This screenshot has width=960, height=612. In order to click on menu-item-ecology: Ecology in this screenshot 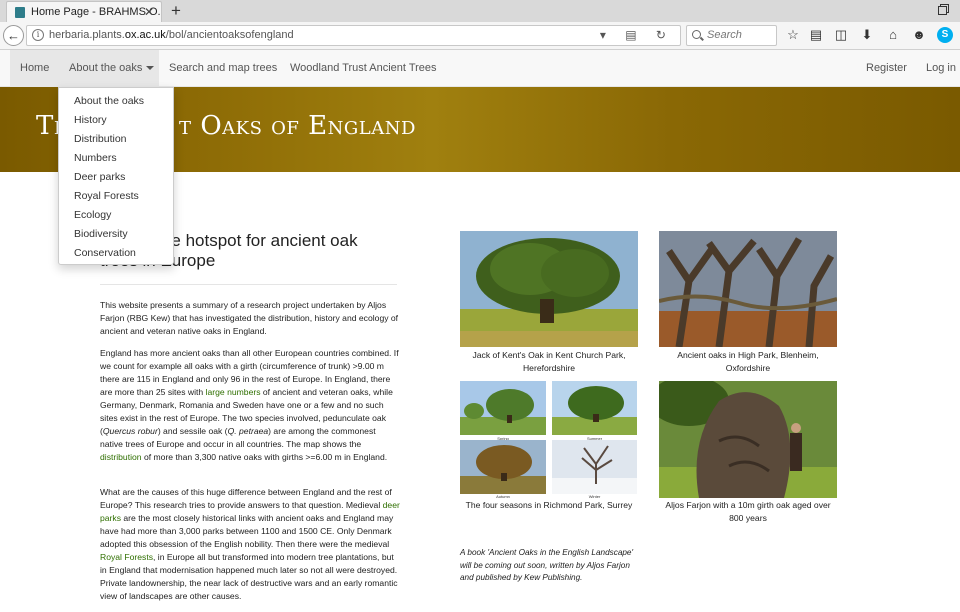, I will do `click(116, 215)`.